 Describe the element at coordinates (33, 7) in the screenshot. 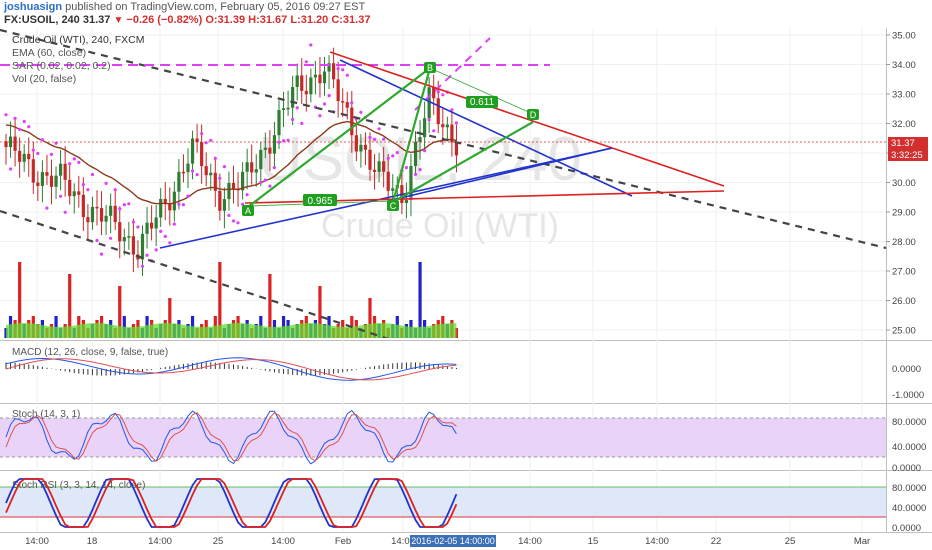

I see `author-link: joshuasign` at that location.